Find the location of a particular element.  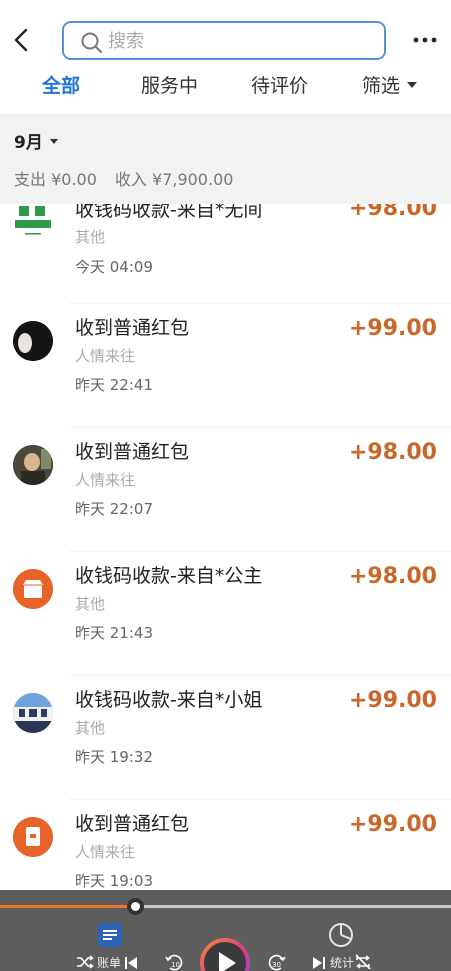

income-total: 收入 ¥7,900.00 is located at coordinates (174, 179).